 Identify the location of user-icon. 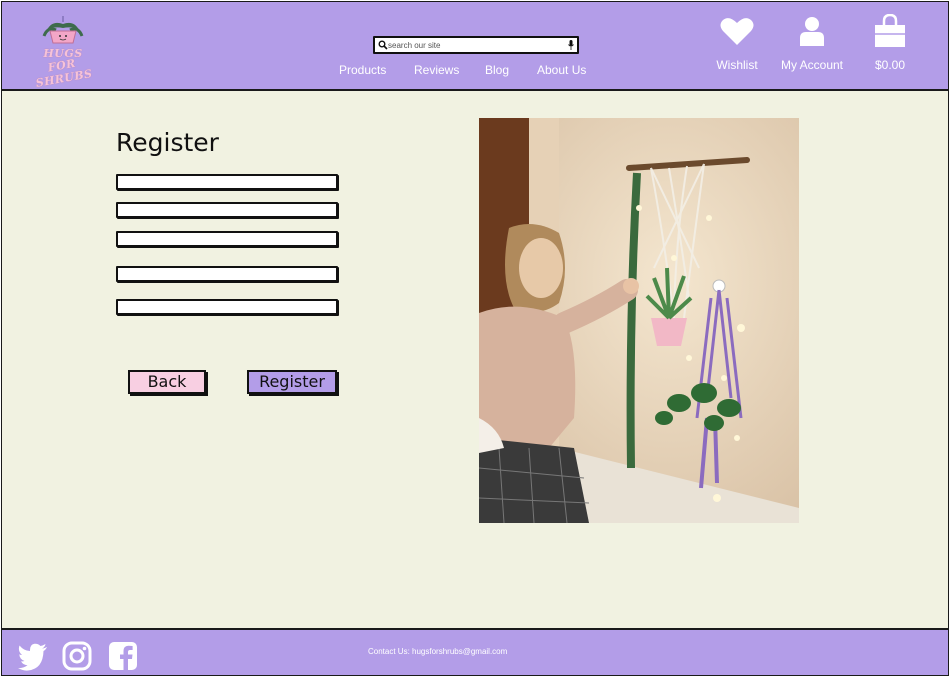
(812, 31).